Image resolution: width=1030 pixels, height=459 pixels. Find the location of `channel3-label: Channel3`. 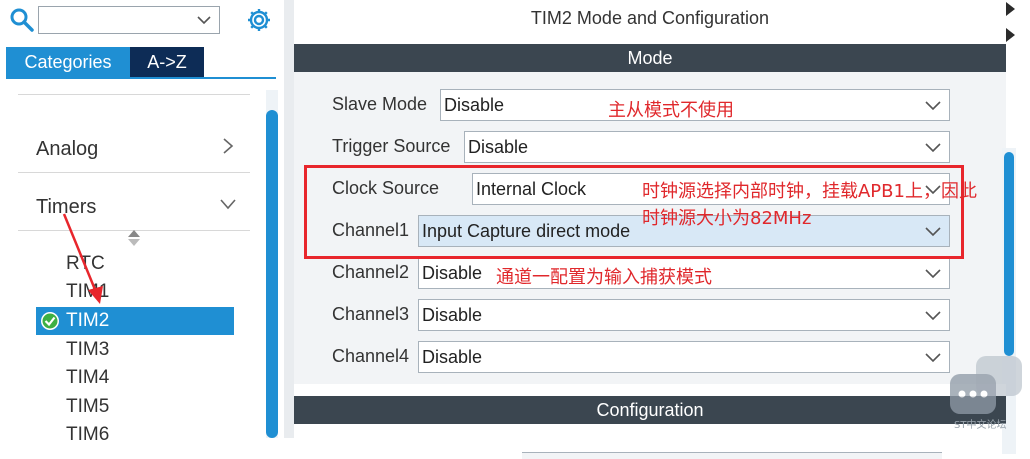

channel3-label: Channel3 is located at coordinates (371, 314).